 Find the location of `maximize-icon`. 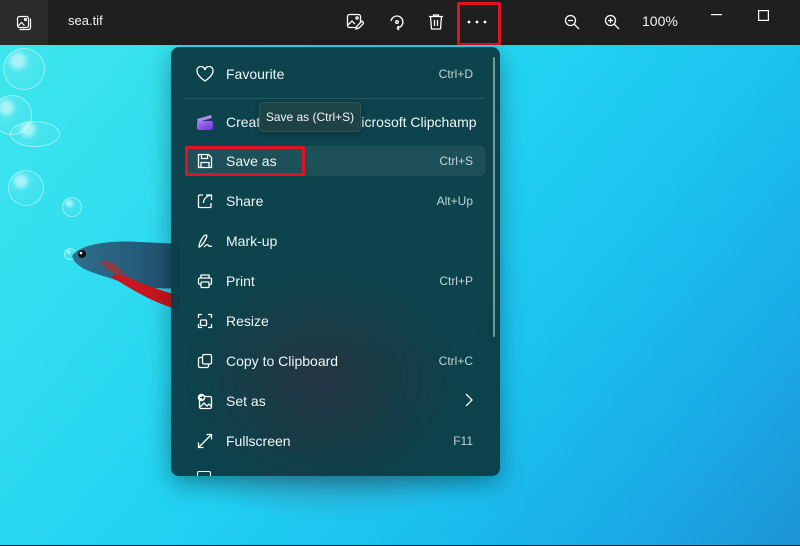

maximize-icon is located at coordinates (763, 15).